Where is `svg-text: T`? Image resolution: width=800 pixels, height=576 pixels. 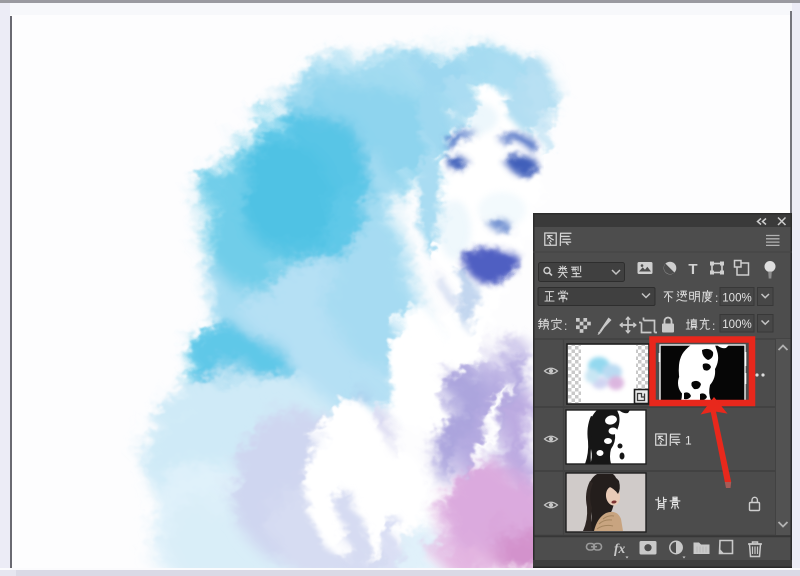
svg-text: T is located at coordinates (692, 269).